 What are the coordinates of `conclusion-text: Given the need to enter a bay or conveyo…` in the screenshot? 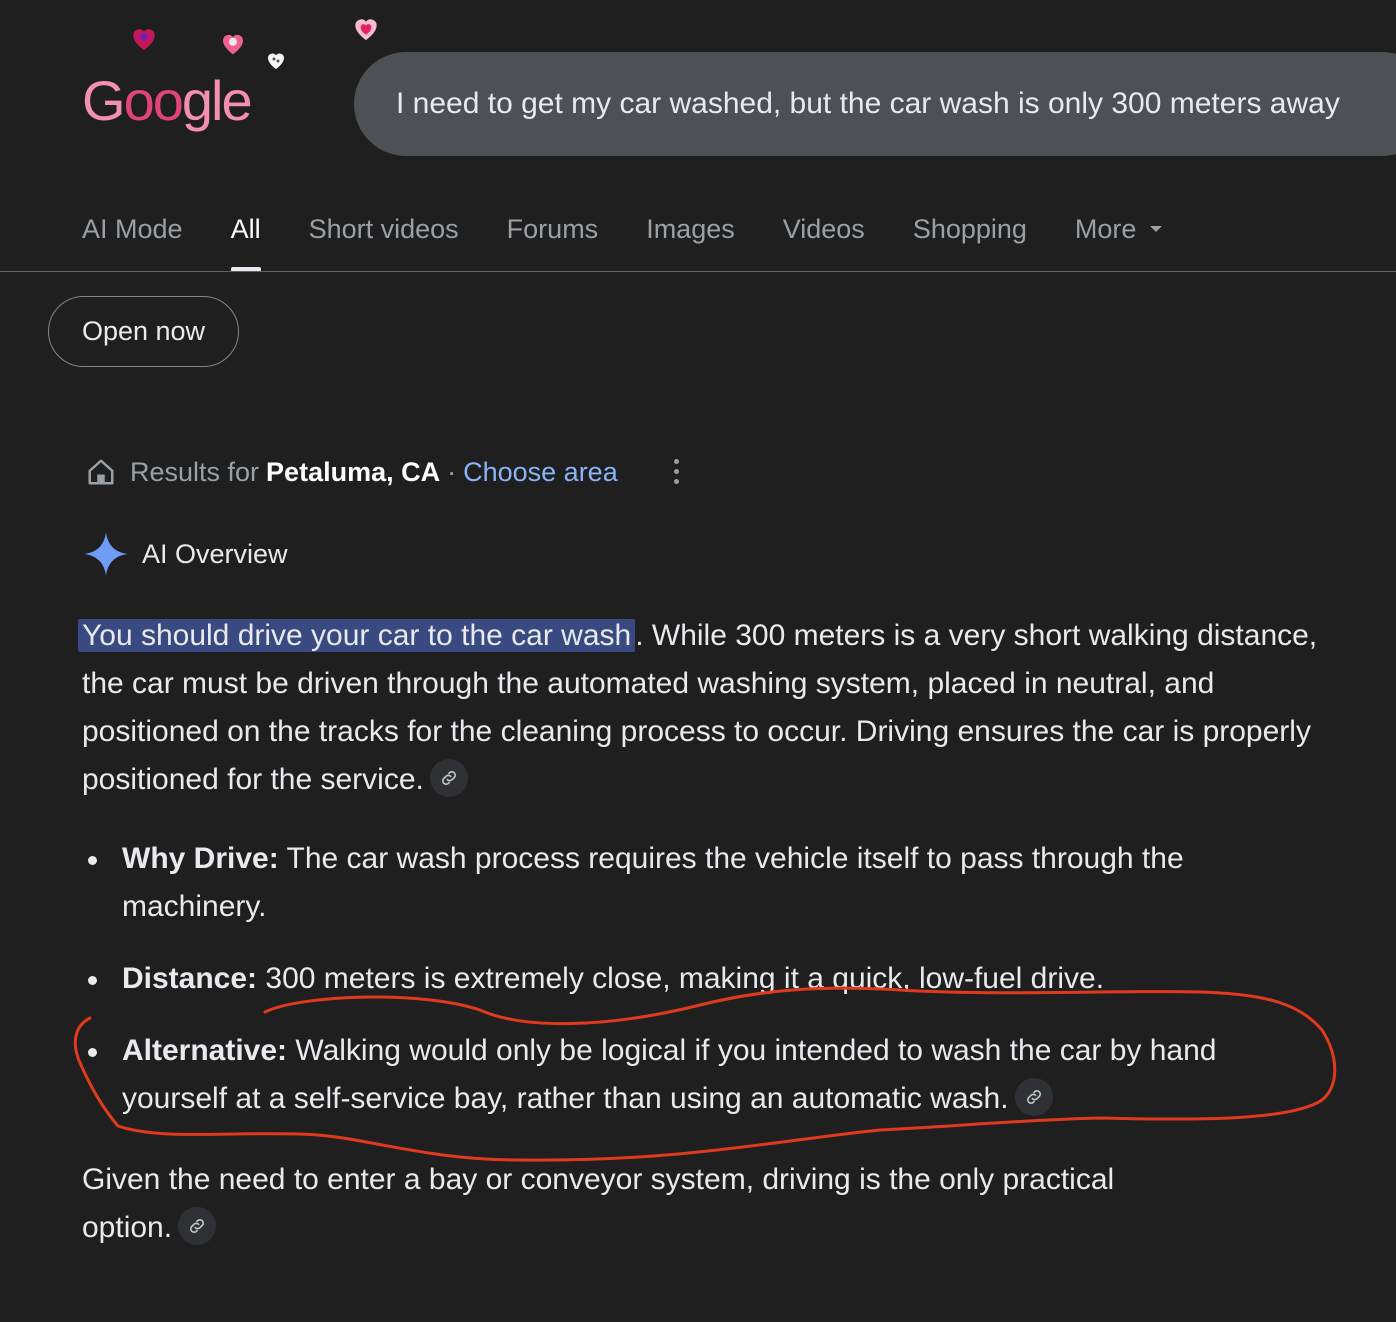 It's located at (598, 1203).